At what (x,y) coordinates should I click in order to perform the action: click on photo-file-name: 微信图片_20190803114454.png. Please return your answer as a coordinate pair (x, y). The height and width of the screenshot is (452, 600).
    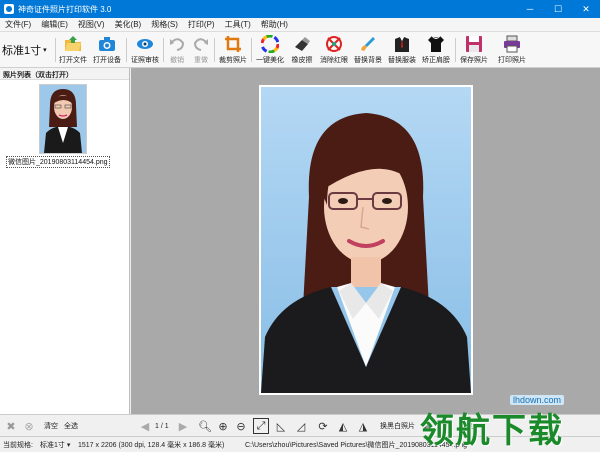
    Looking at the image, I should click on (58, 162).